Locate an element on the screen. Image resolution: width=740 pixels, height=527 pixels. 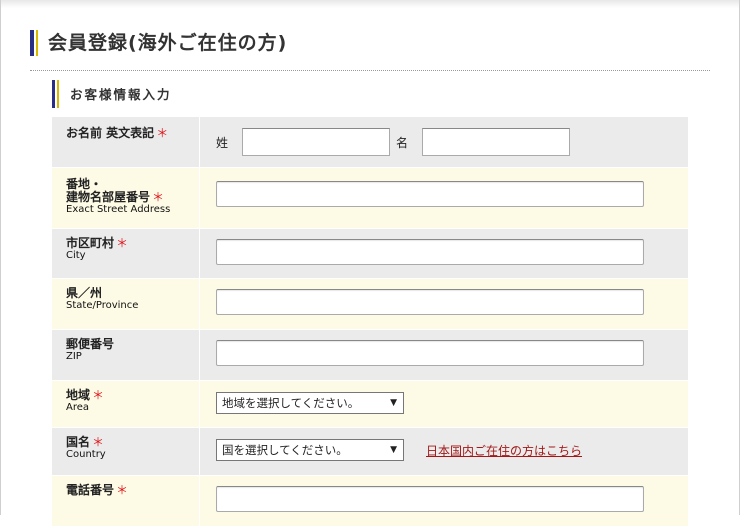
phone-input is located at coordinates (430, 499).